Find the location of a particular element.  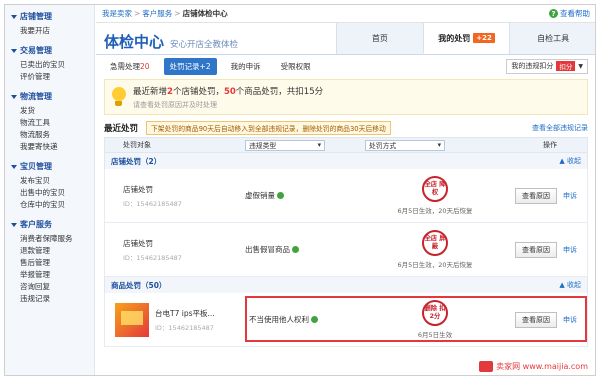

breadcrumb-current: 店铺体检中心 is located at coordinates (205, 13).